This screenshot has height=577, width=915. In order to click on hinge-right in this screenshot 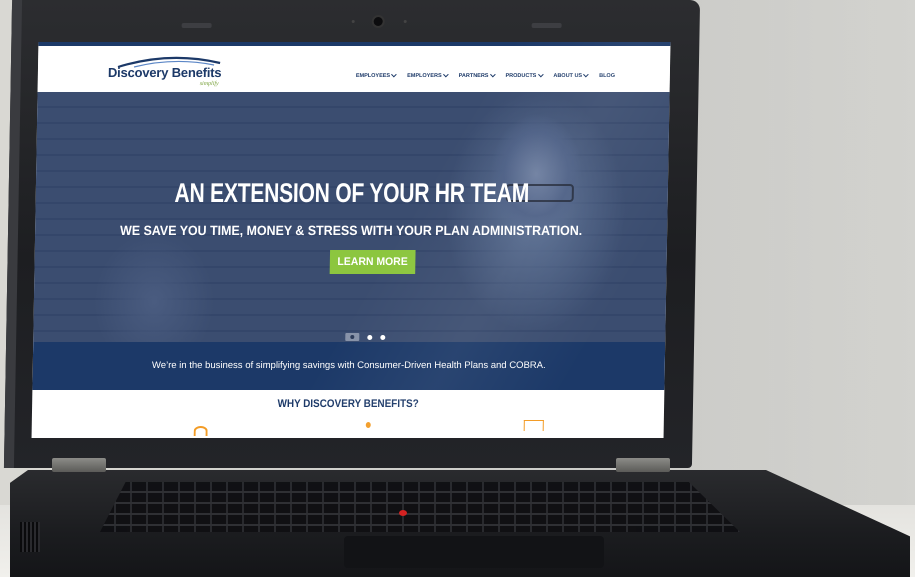, I will do `click(643, 465)`.